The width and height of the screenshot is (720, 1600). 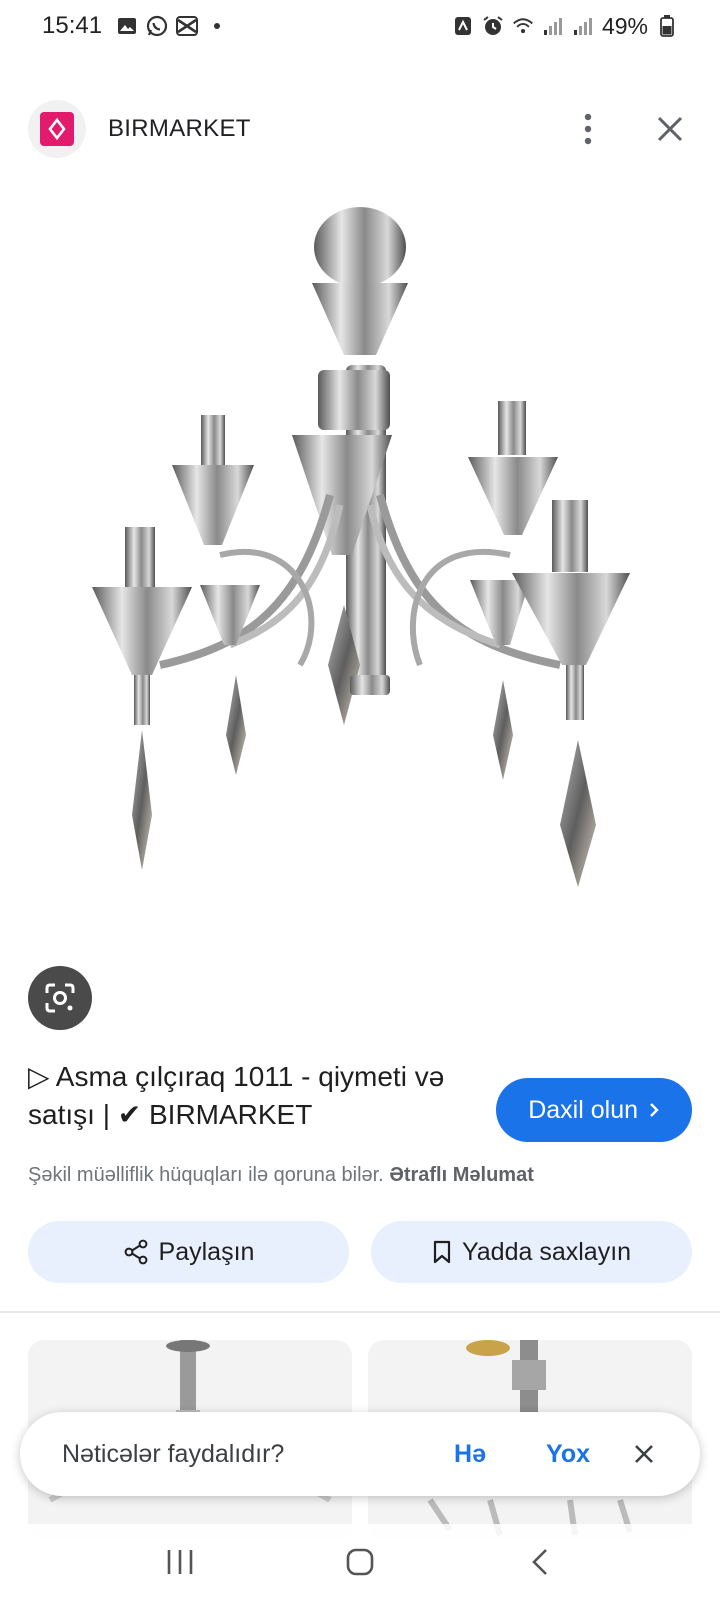 What do you see at coordinates (157, 26) in the screenshot?
I see `whatsapp-icon` at bounding box center [157, 26].